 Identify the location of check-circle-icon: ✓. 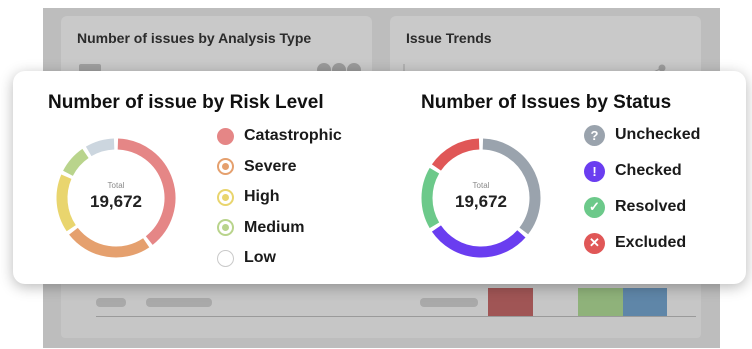
(594, 207).